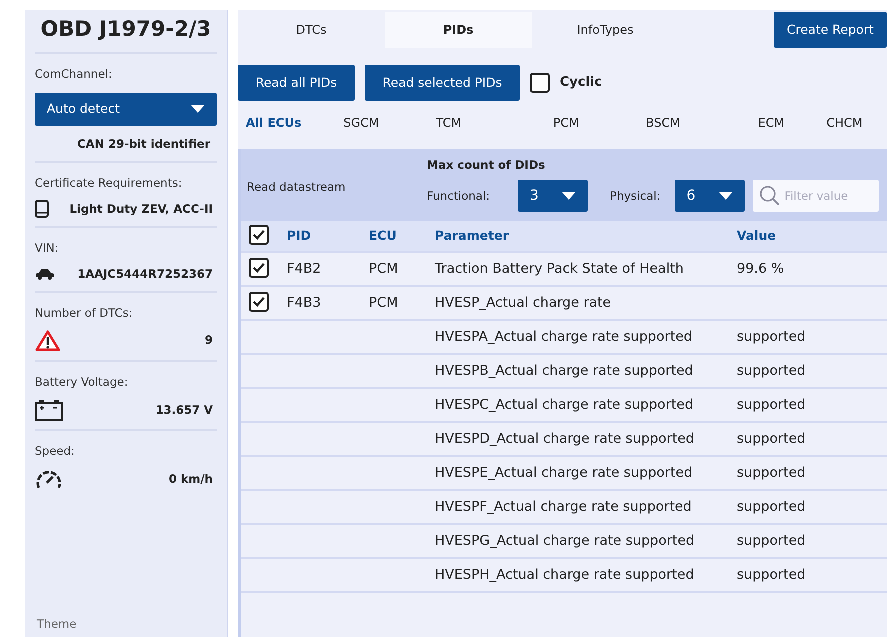 Image resolution: width=887 pixels, height=637 pixels. What do you see at coordinates (126, 32) in the screenshot?
I see `app-title: OBD J1979-2/3` at bounding box center [126, 32].